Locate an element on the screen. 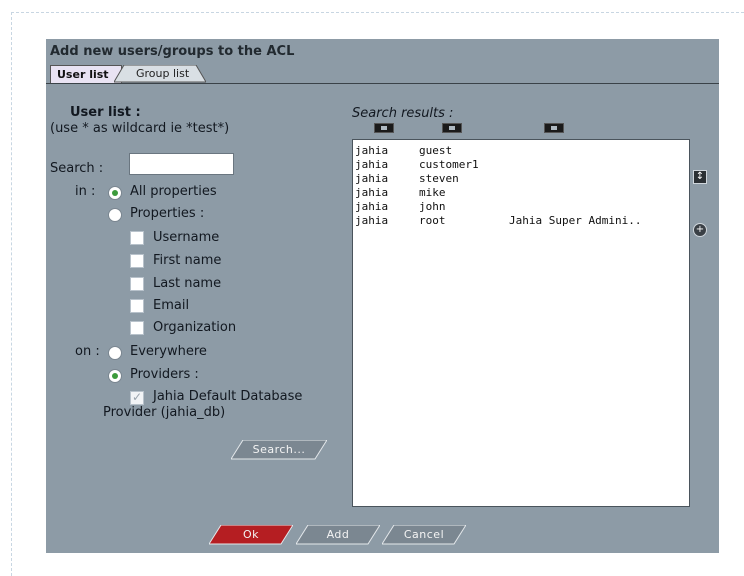 The image size is (744, 576). in-label: in : is located at coordinates (85, 191).